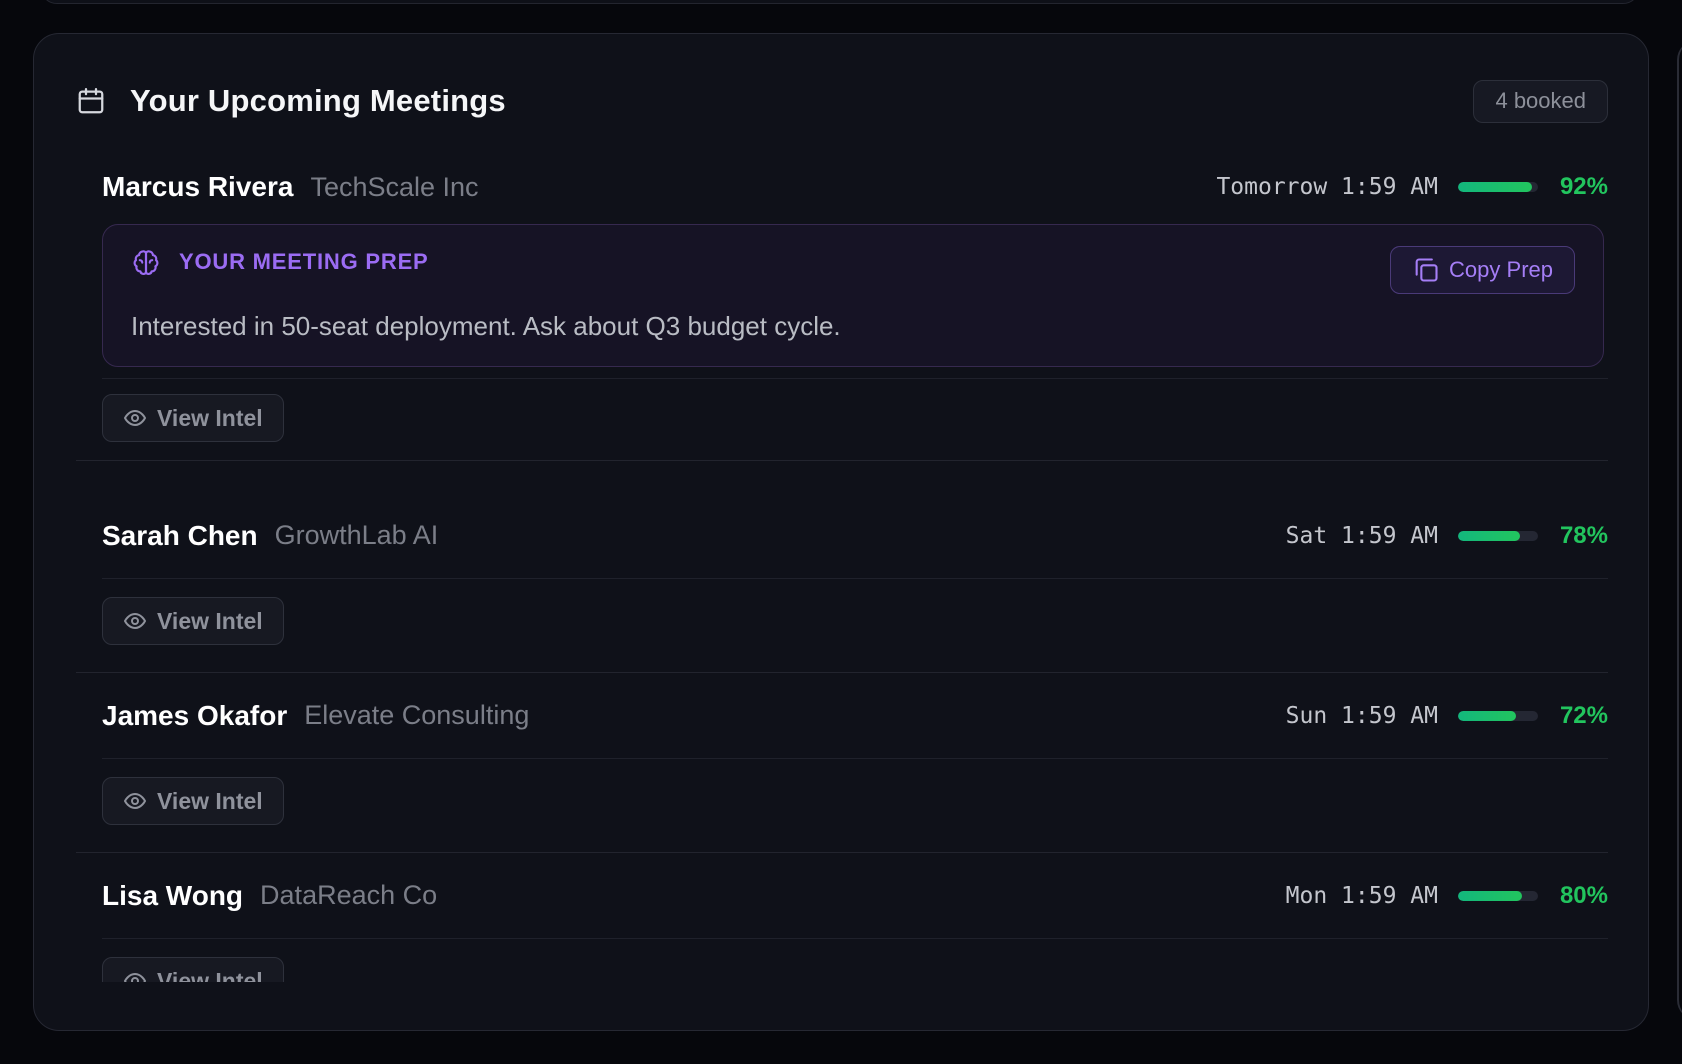 The height and width of the screenshot is (1064, 1682). I want to click on copy-prep-button: Copy Prep, so click(1482, 270).